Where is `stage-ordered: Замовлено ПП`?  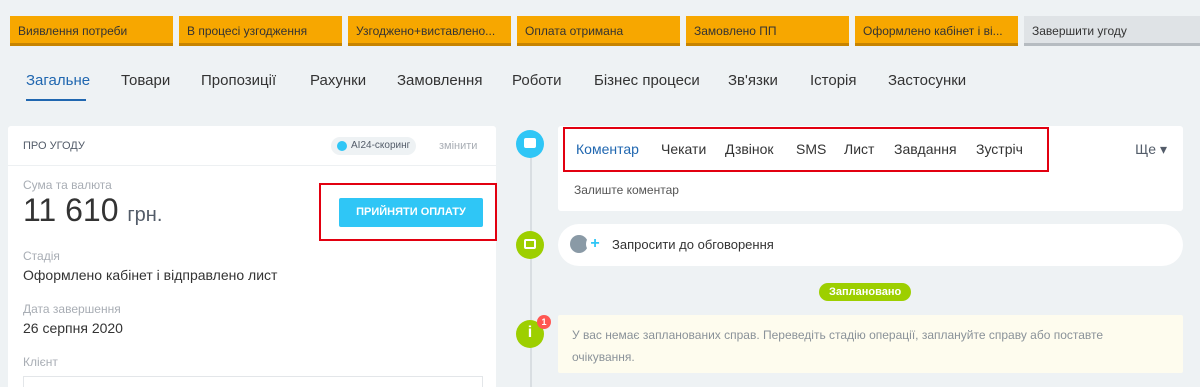
stage-ordered: Замовлено ПП is located at coordinates (767, 31).